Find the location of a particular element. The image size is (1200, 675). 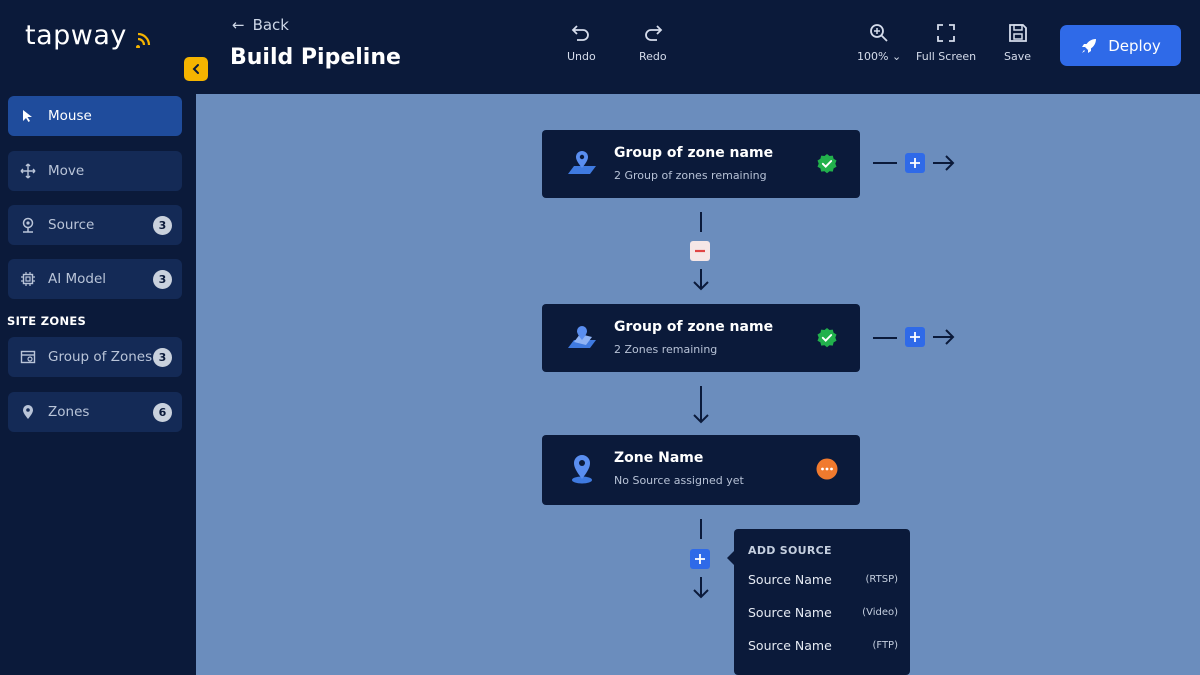

cursor-icon is located at coordinates (28, 116).